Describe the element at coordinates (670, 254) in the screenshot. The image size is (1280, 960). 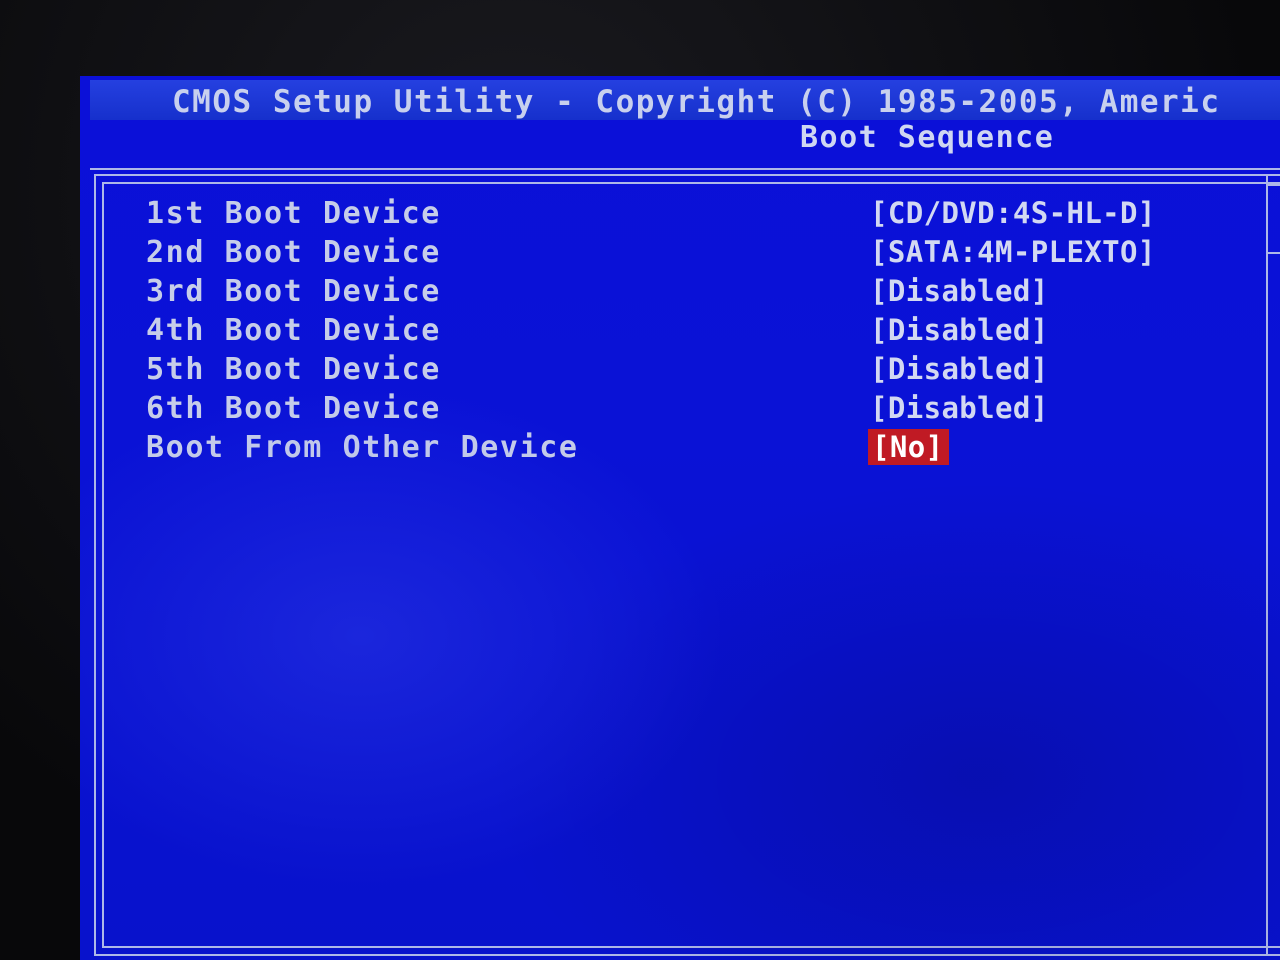
I see `boot-option-row: 2nd Boot Device [SATA:4M-PLEXTO]` at that location.